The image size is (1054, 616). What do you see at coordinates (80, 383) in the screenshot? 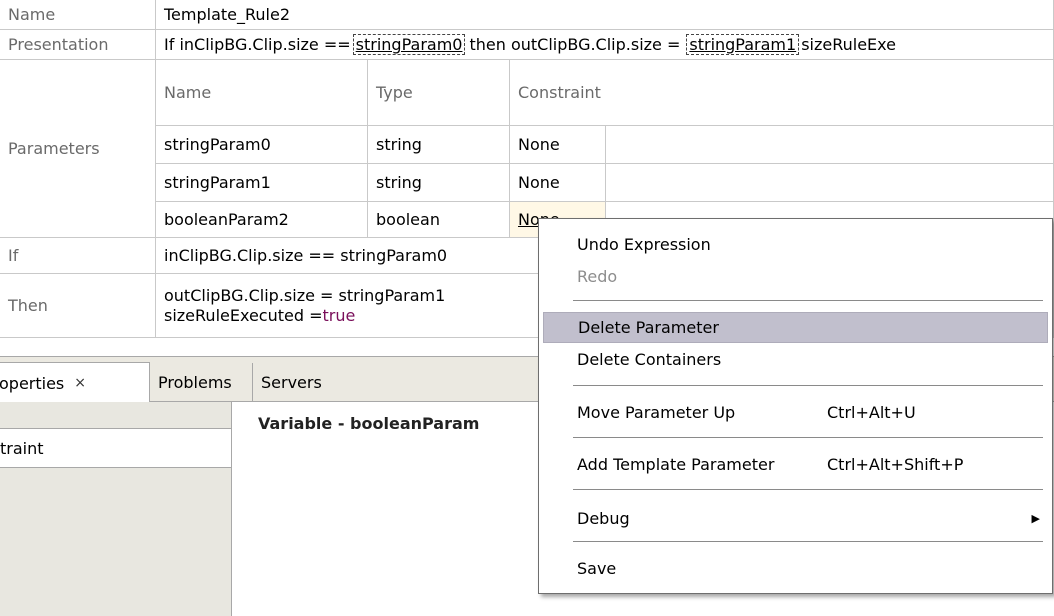
I see `close-icon: ×` at bounding box center [80, 383].